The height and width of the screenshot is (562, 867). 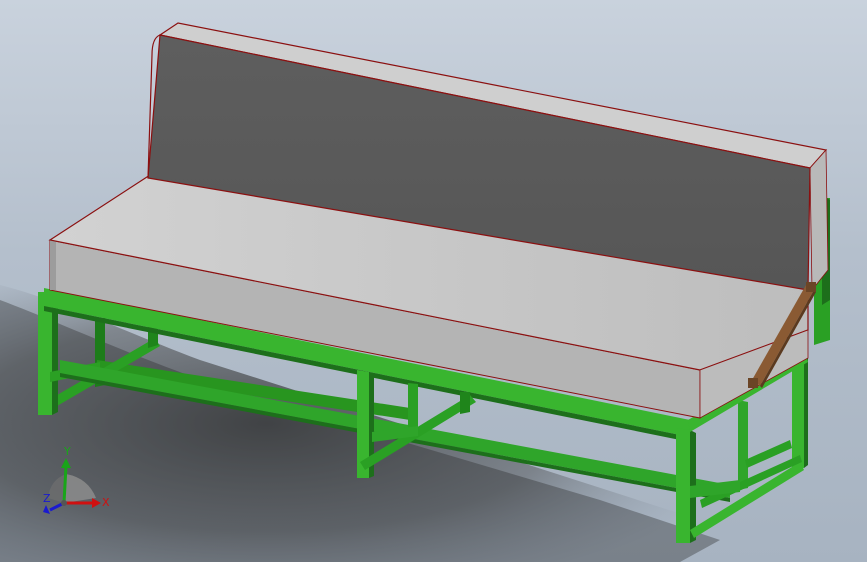 What do you see at coordinates (65, 484) in the screenshot?
I see `y-axis-arrow` at bounding box center [65, 484].